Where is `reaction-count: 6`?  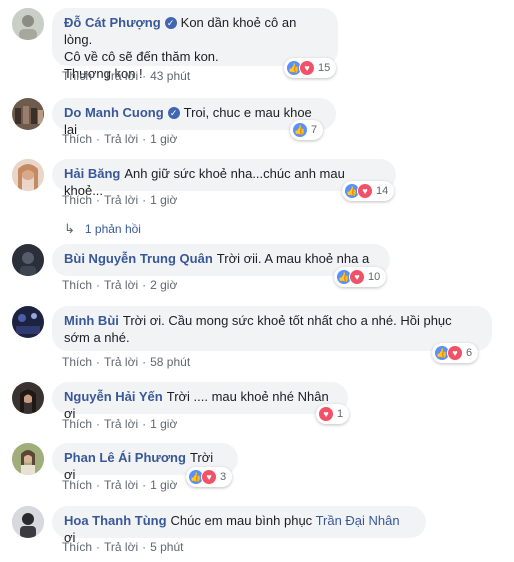
reaction-count: 6 is located at coordinates (469, 353).